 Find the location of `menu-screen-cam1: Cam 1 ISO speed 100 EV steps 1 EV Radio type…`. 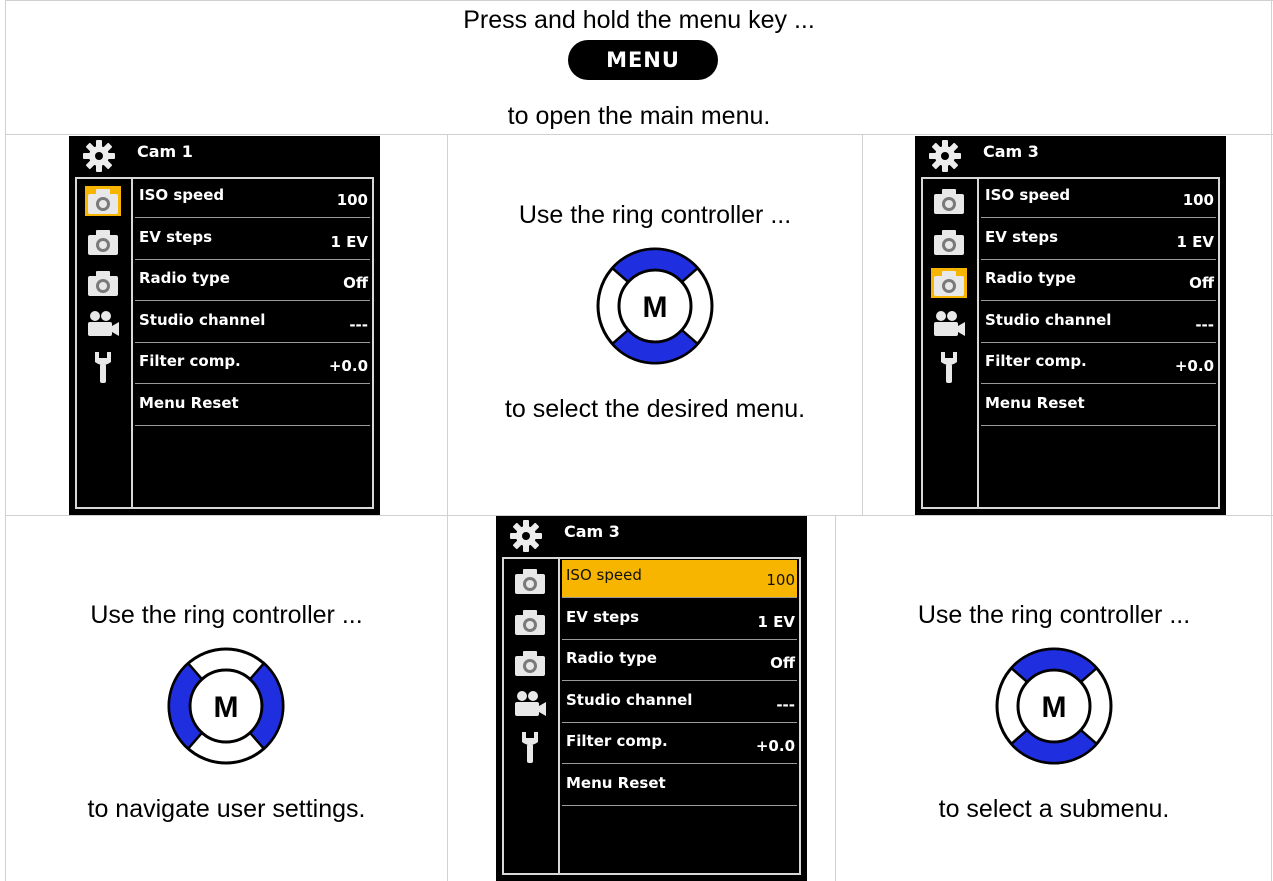

menu-screen-cam1: Cam 1 ISO speed 100 EV steps 1 EV Radio type… is located at coordinates (224, 325).